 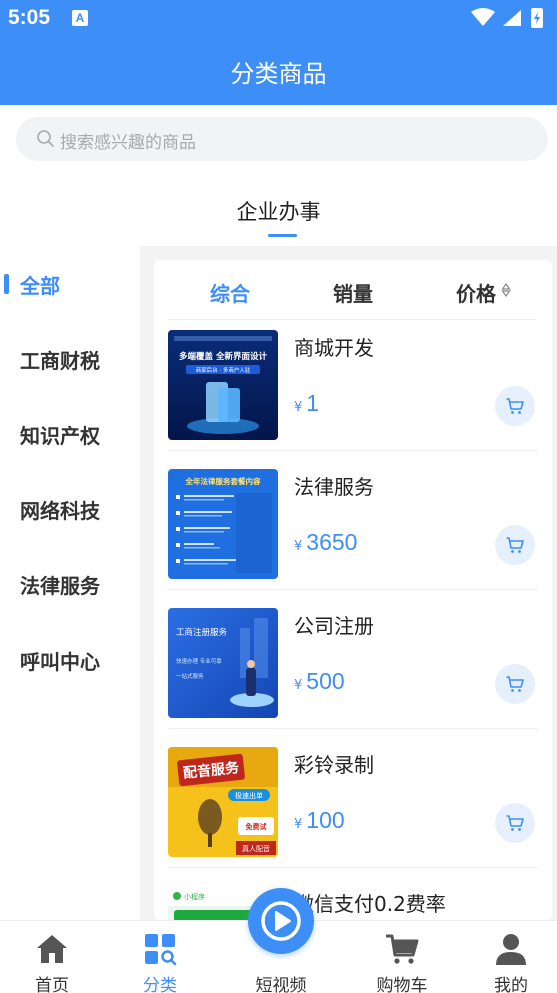 What do you see at coordinates (511, 984) in the screenshot?
I see `nav-label: 我的` at bounding box center [511, 984].